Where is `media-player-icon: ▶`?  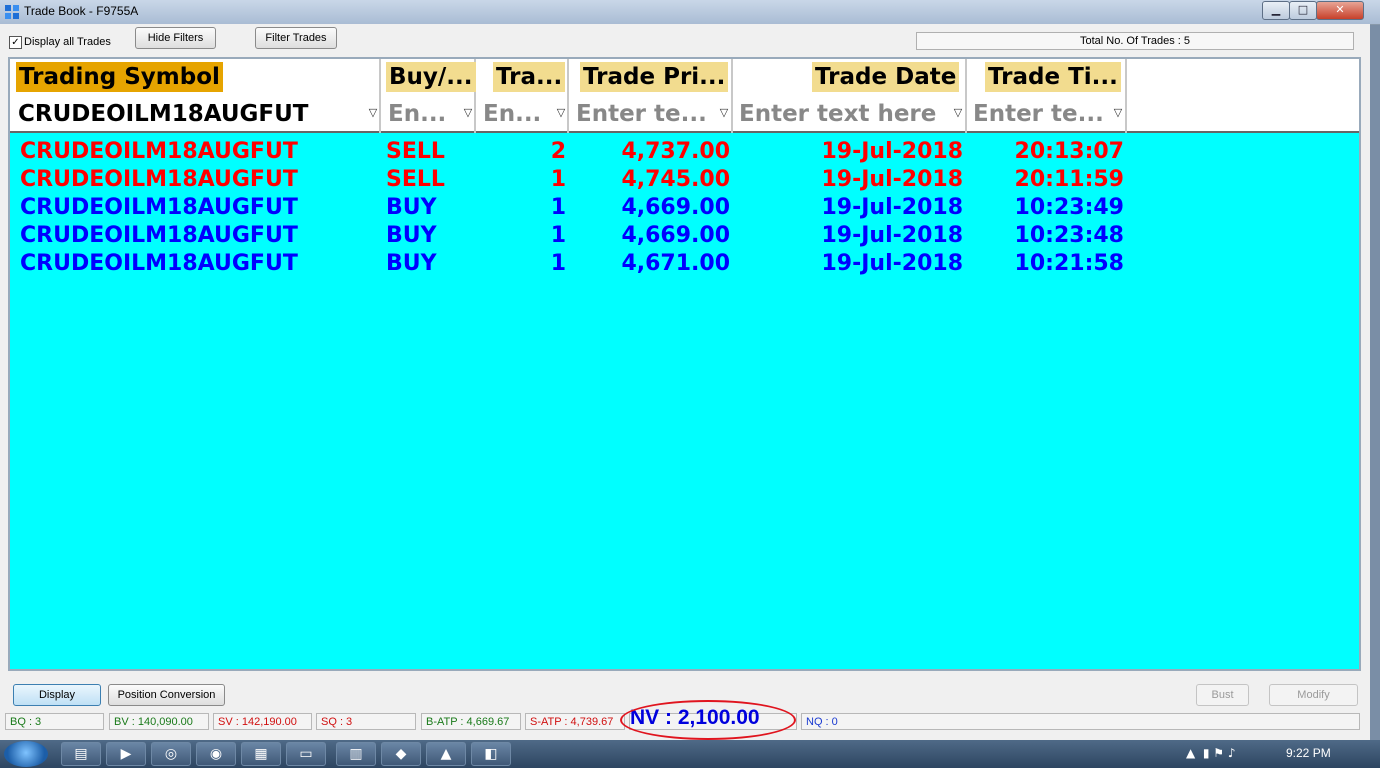
media-player-icon: ▶ is located at coordinates (126, 754).